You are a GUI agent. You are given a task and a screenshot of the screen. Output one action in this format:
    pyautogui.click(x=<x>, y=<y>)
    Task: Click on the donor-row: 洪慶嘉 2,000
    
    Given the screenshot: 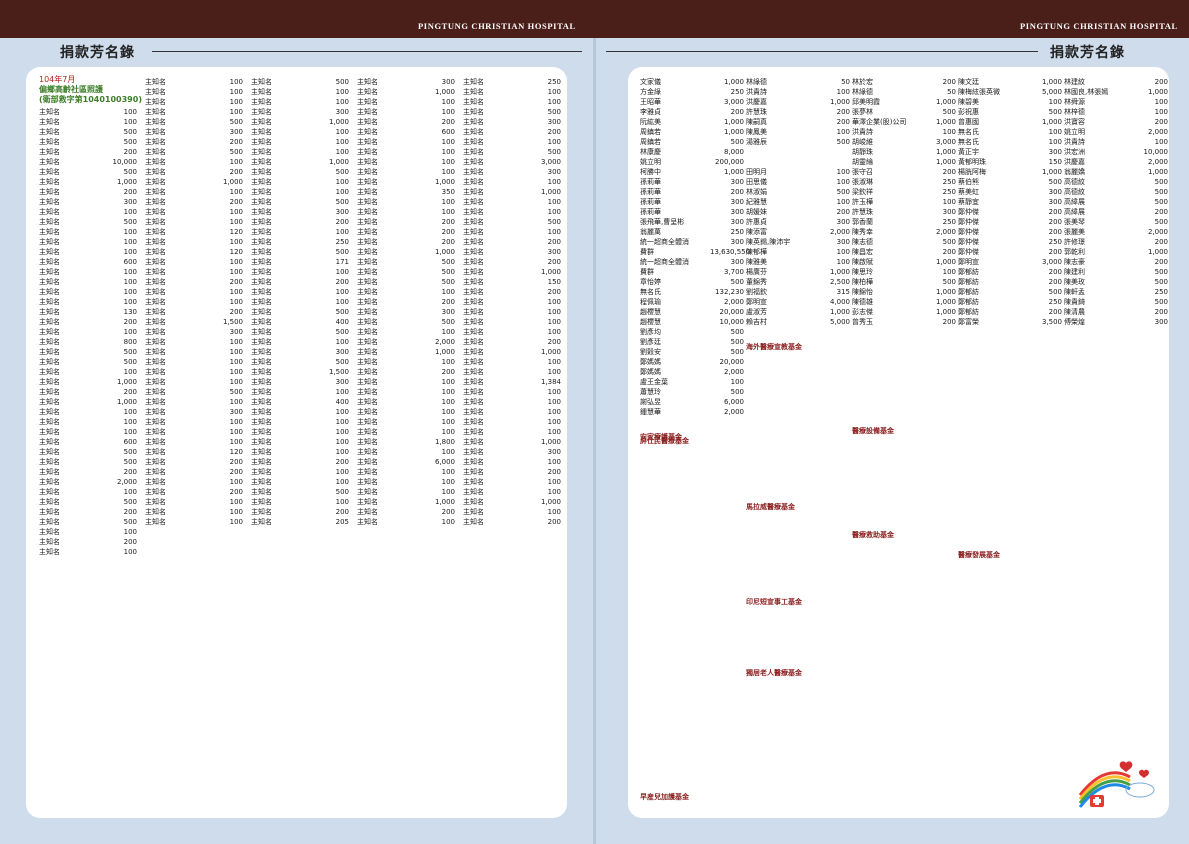 What is the action you would take?
    pyautogui.click(x=1116, y=162)
    